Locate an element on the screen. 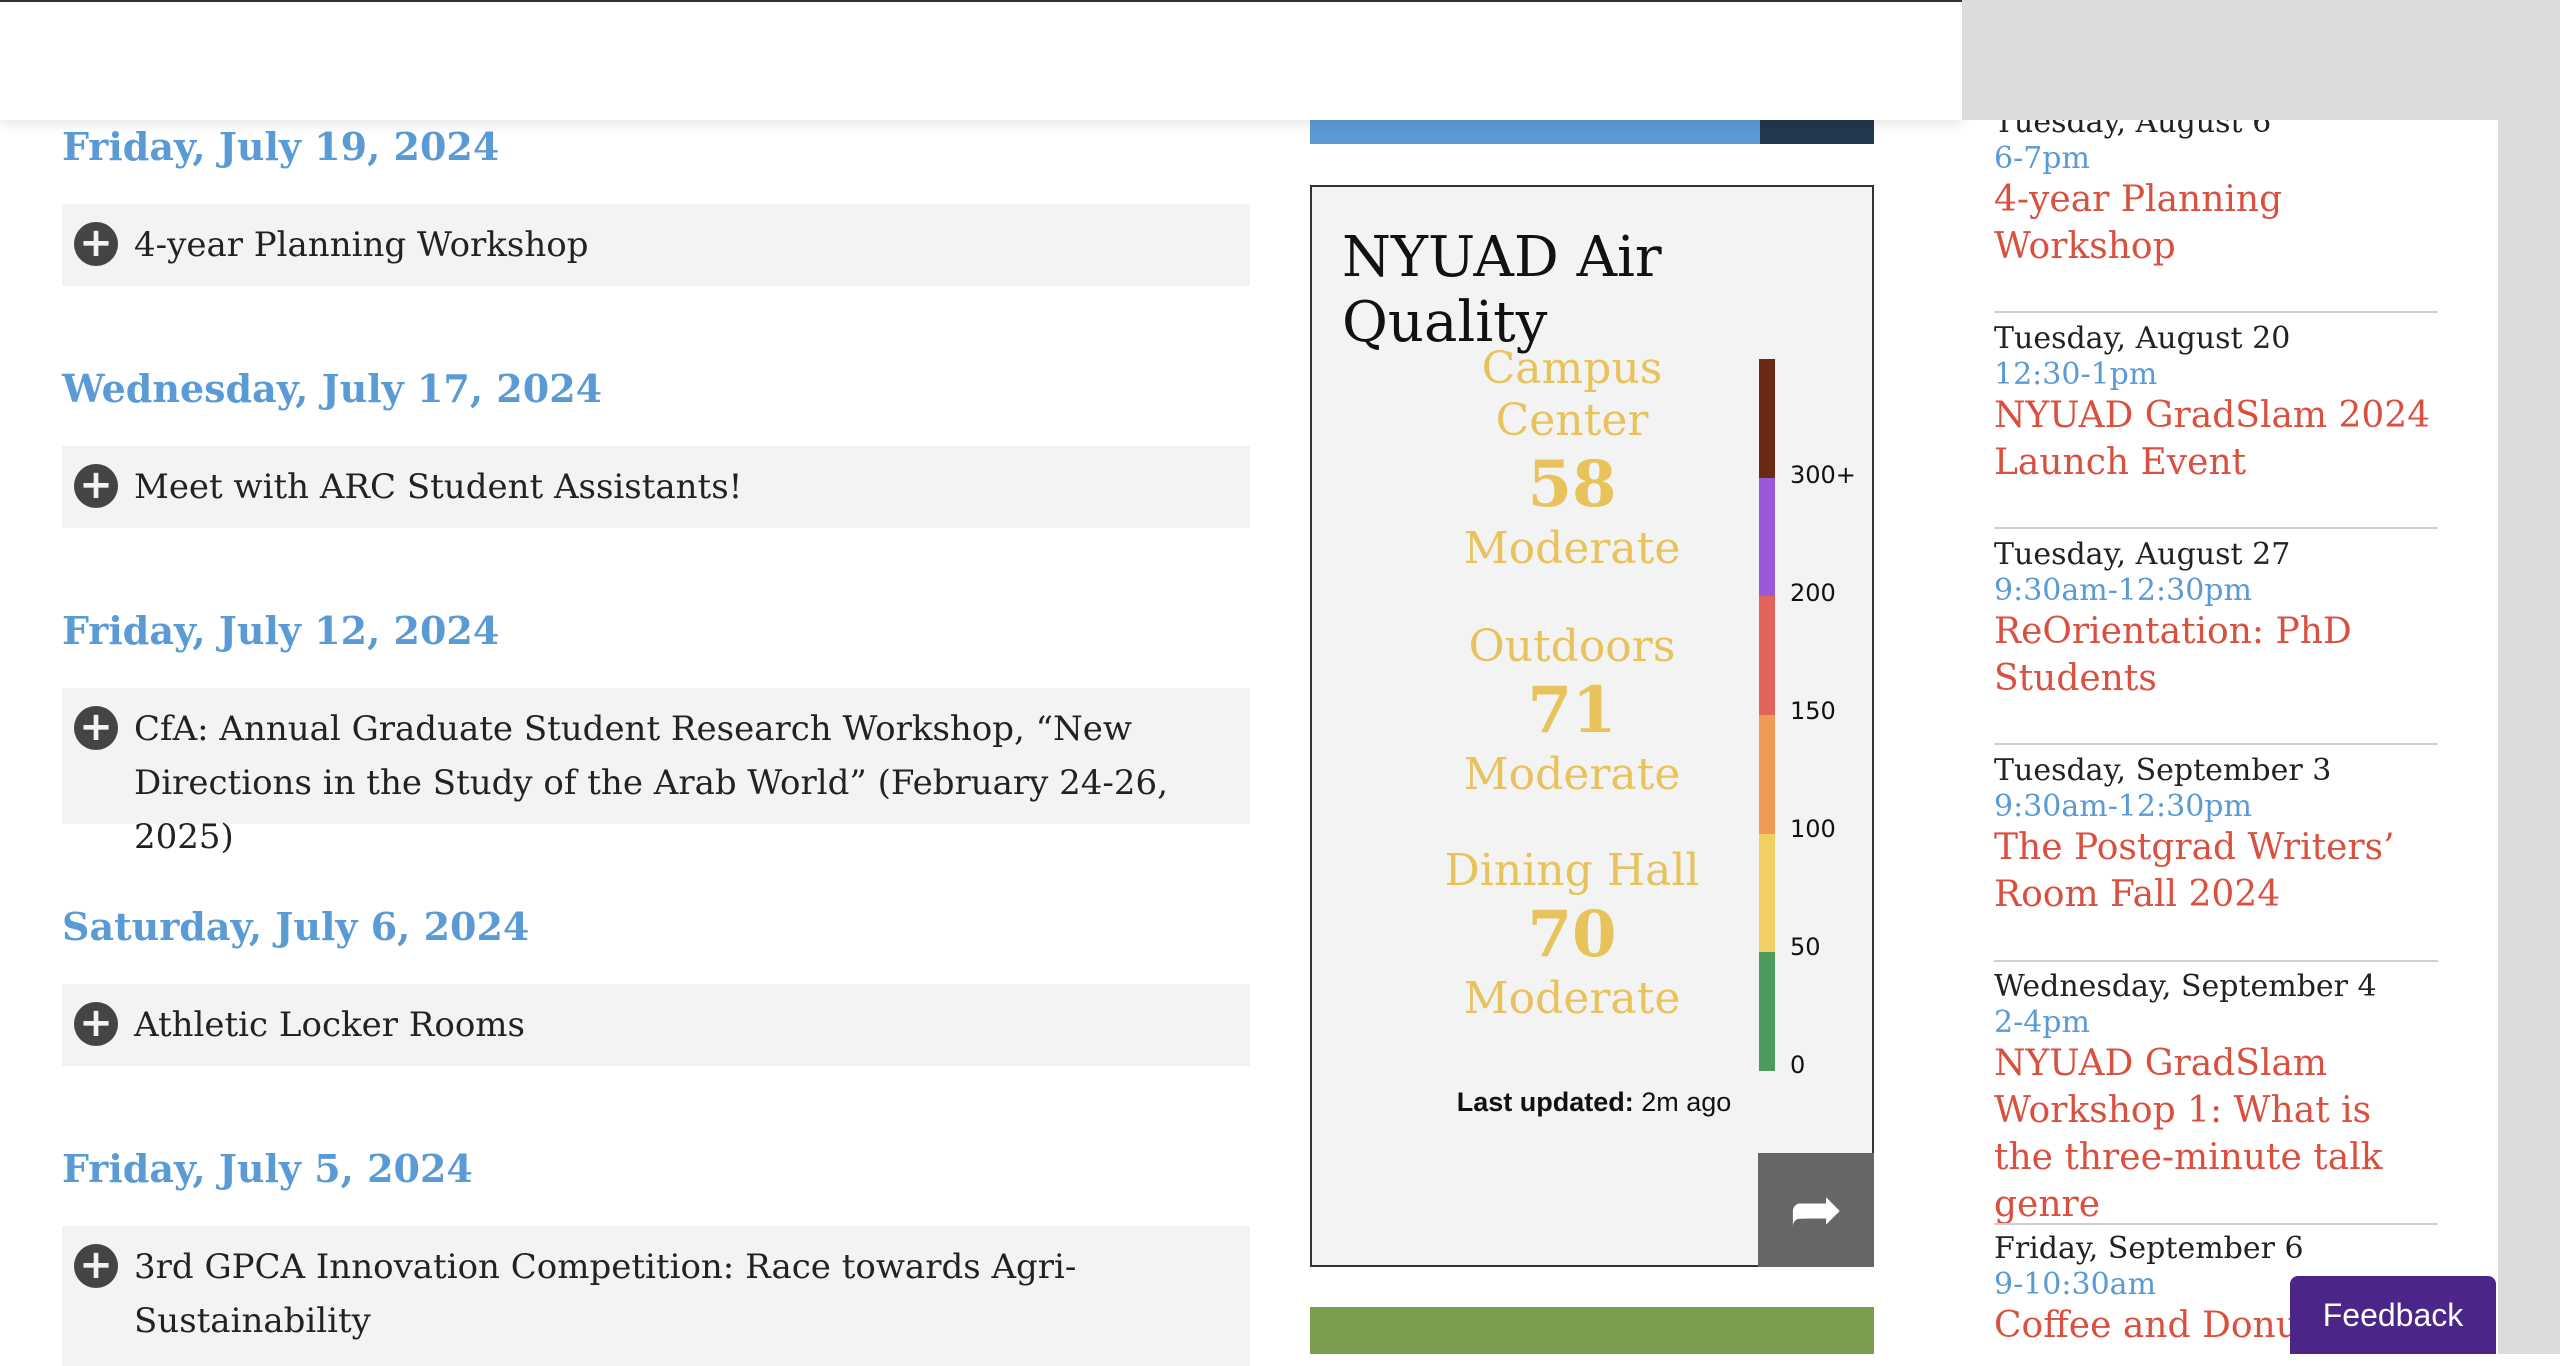 This screenshot has height=1366, width=2560. date-heading: Friday, July 5, 2024 is located at coordinates (267, 1168).